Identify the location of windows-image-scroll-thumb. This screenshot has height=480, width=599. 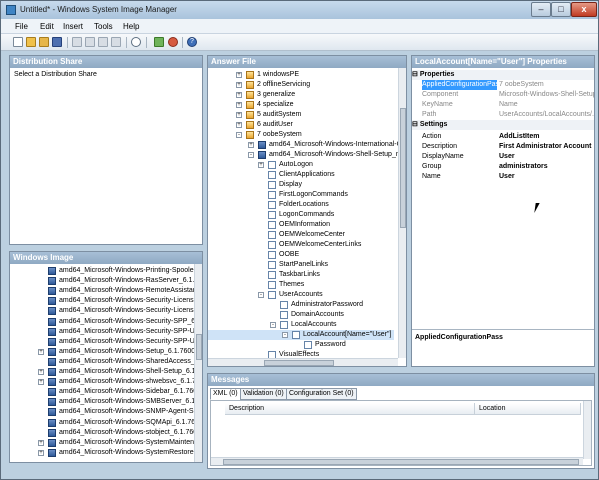
(199, 347).